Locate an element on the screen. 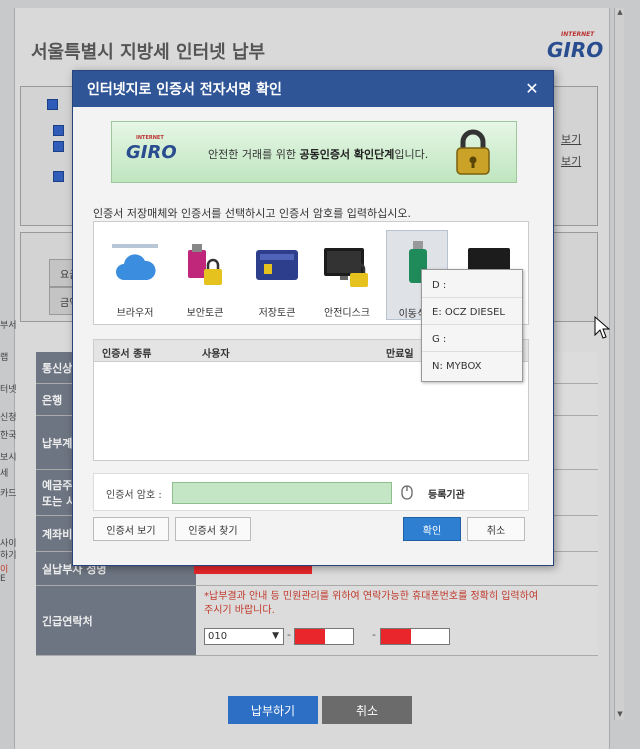 Image resolution: width=640 pixels, height=749 pixels. column-header: 인증서 종류 is located at coordinates (127, 354).